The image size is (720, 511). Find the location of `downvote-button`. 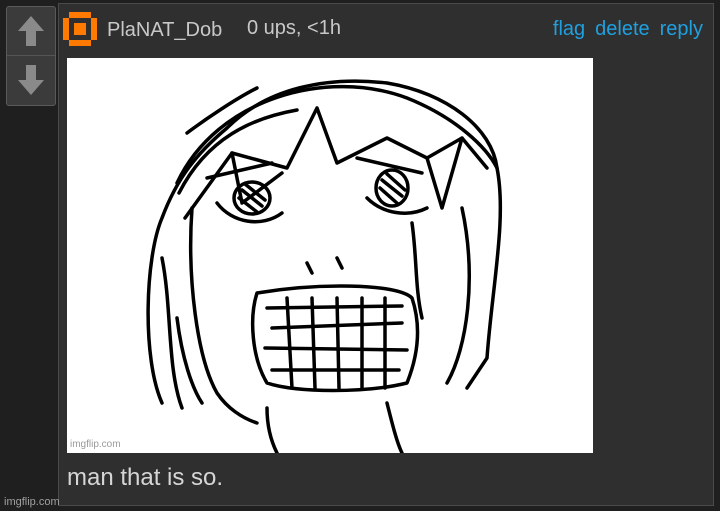

downvote-button is located at coordinates (31, 80).